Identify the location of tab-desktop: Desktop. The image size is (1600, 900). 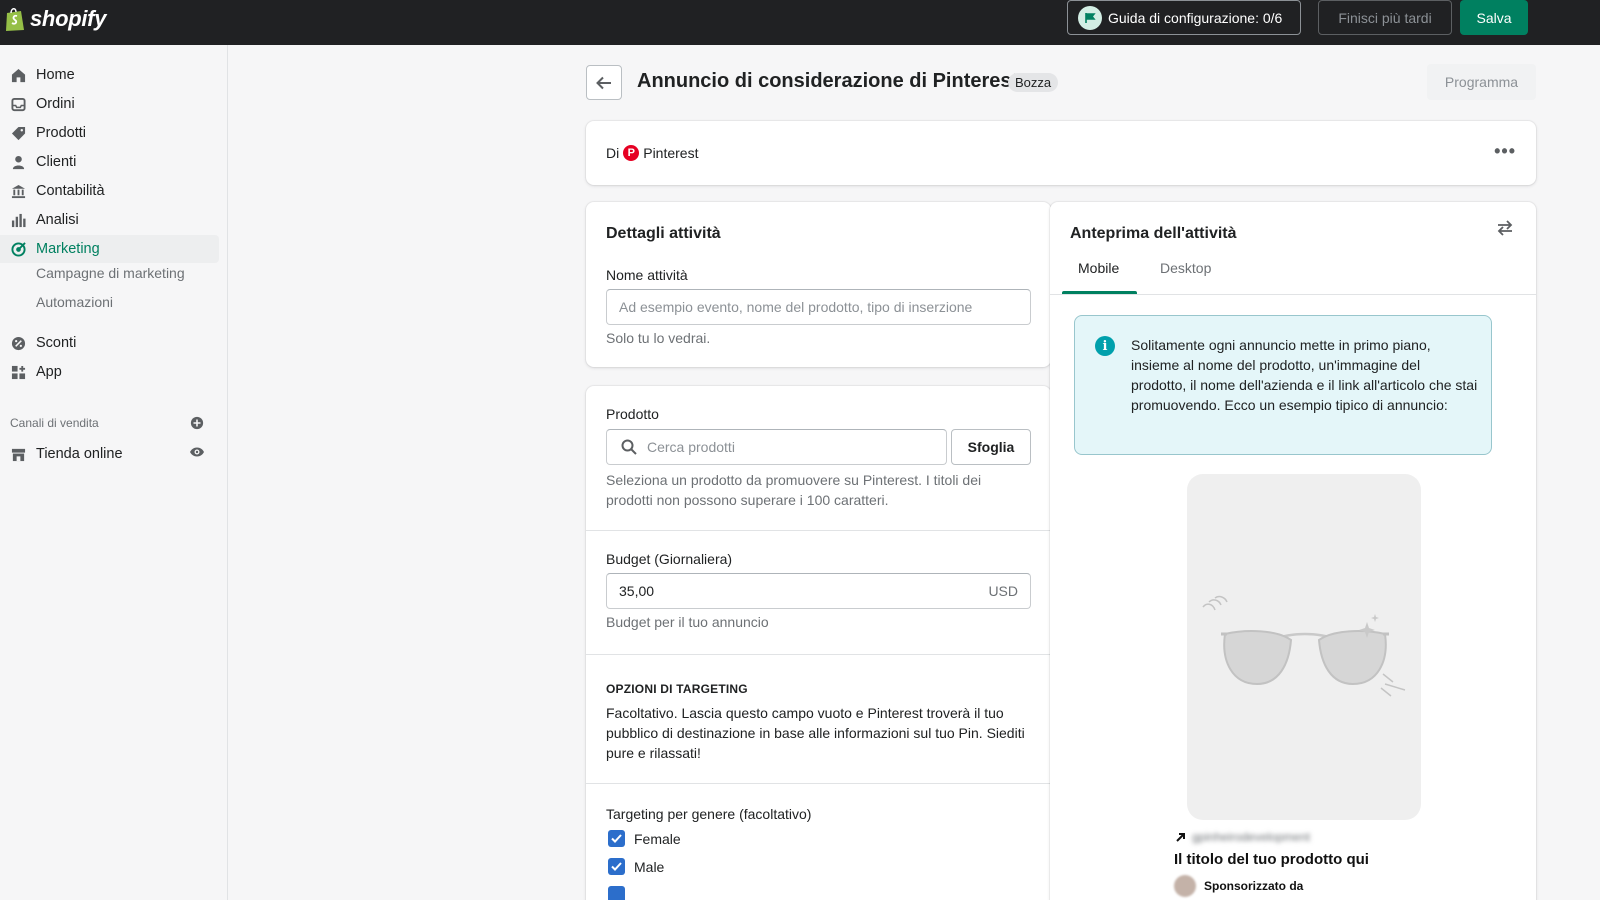
(1185, 268).